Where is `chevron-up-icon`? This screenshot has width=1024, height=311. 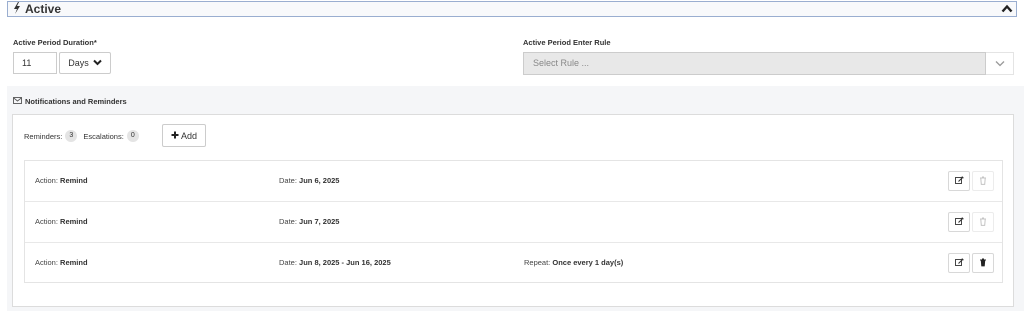 chevron-up-icon is located at coordinates (1007, 9).